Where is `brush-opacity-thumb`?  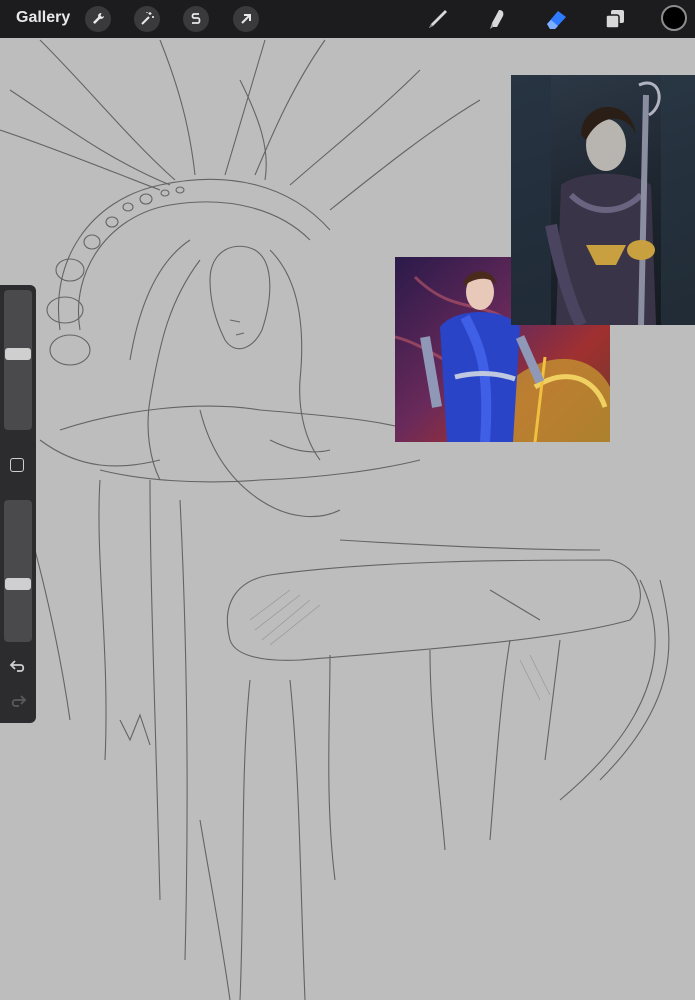 brush-opacity-thumb is located at coordinates (18, 584).